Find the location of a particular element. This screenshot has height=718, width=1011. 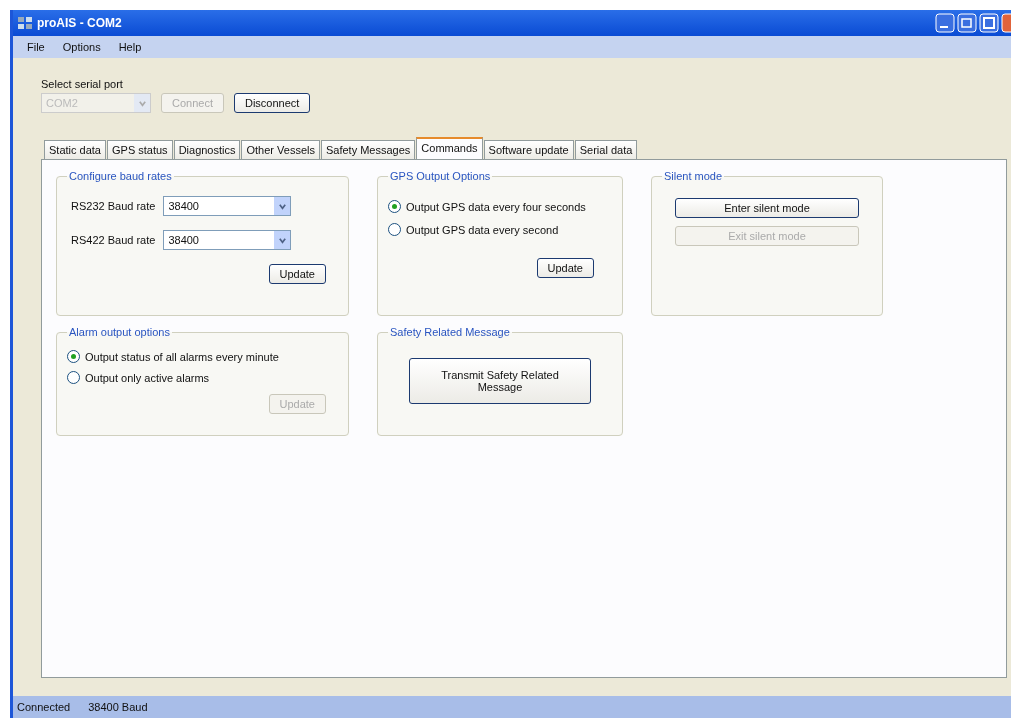

menu-item: Help is located at coordinates (130, 47).